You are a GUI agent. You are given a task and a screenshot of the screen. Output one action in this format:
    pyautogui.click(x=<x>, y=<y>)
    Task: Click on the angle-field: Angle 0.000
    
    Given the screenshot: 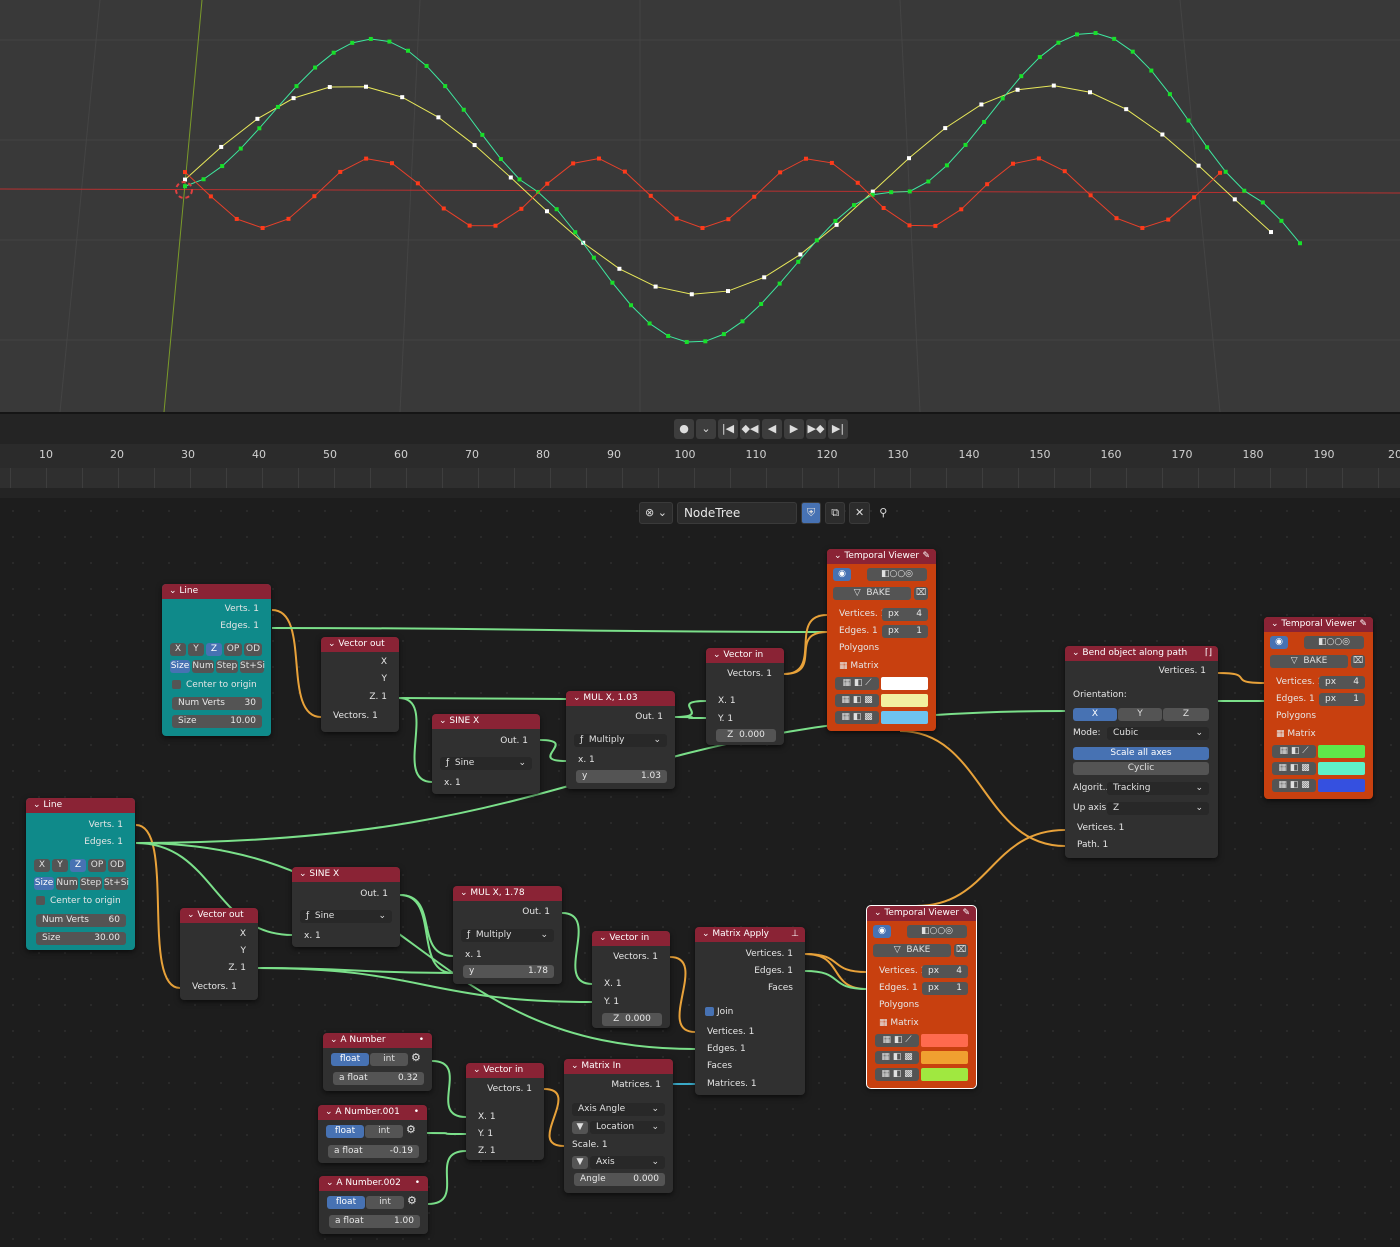 What is the action you would take?
    pyautogui.click(x=619, y=1179)
    